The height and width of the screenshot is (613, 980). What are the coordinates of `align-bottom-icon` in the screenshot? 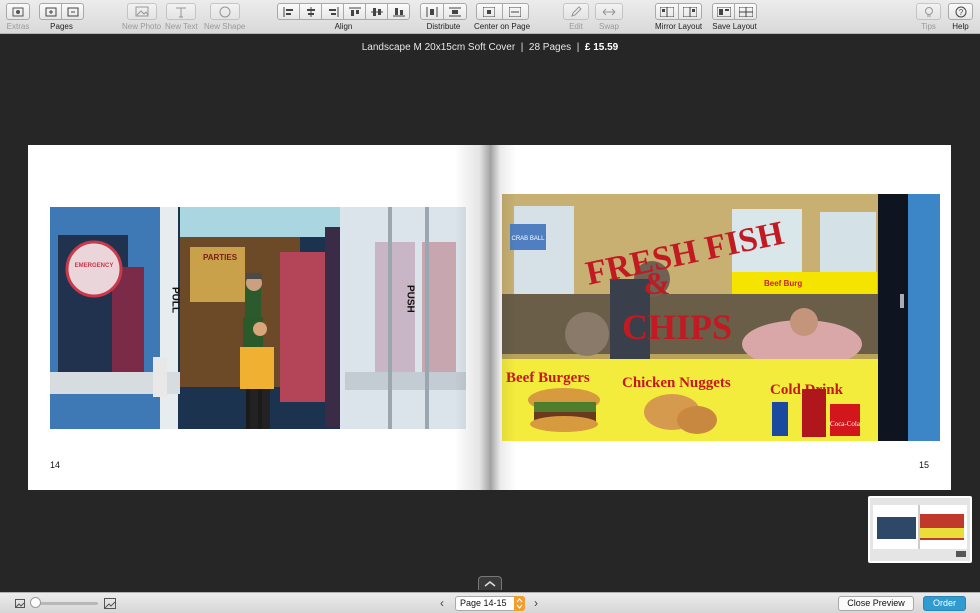 It's located at (398, 11).